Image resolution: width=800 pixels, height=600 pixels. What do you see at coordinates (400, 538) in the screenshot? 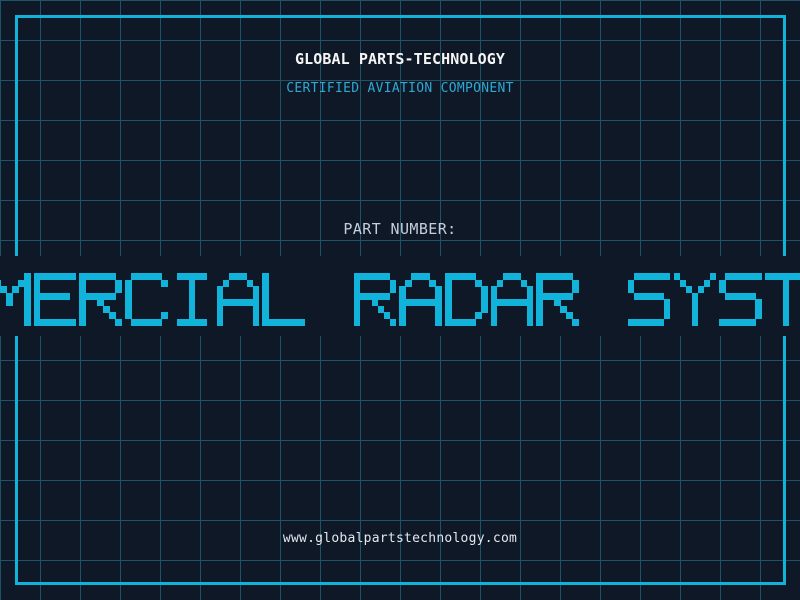
I see `site-url-link: www.globalpartstechnology.com` at bounding box center [400, 538].